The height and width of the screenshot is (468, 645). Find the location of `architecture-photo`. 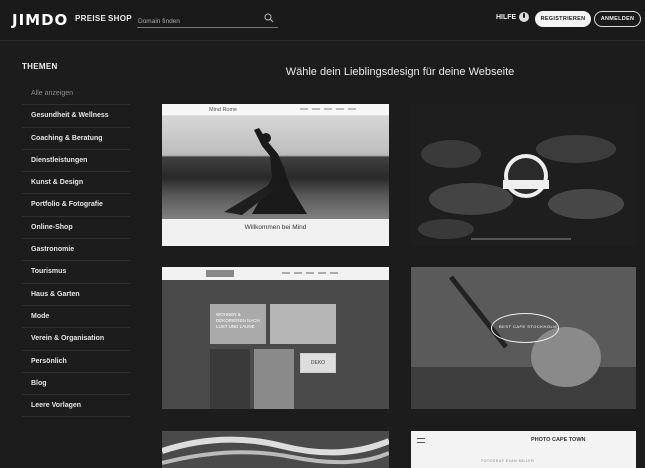

architecture-photo is located at coordinates (275, 449).